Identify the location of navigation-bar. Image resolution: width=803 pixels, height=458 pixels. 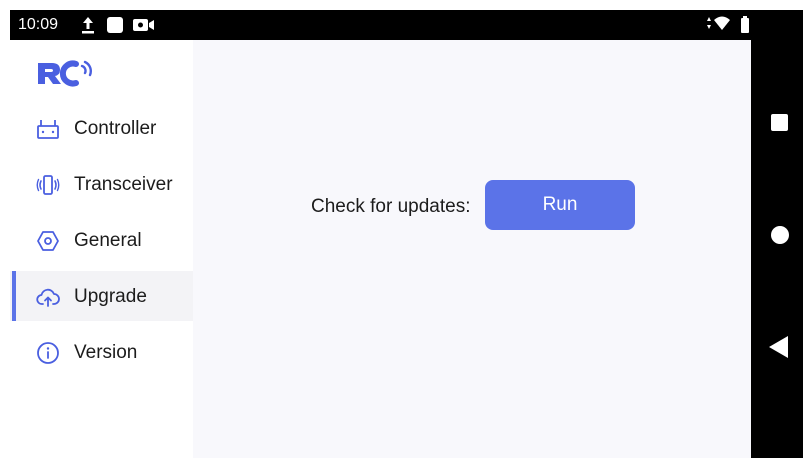
(777, 234).